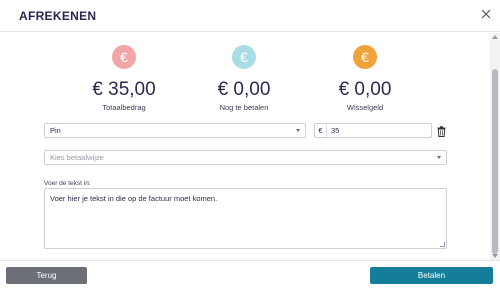 The height and width of the screenshot is (290, 500). Describe the element at coordinates (124, 89) in the screenshot. I see `total-amount: € 35,00` at that location.